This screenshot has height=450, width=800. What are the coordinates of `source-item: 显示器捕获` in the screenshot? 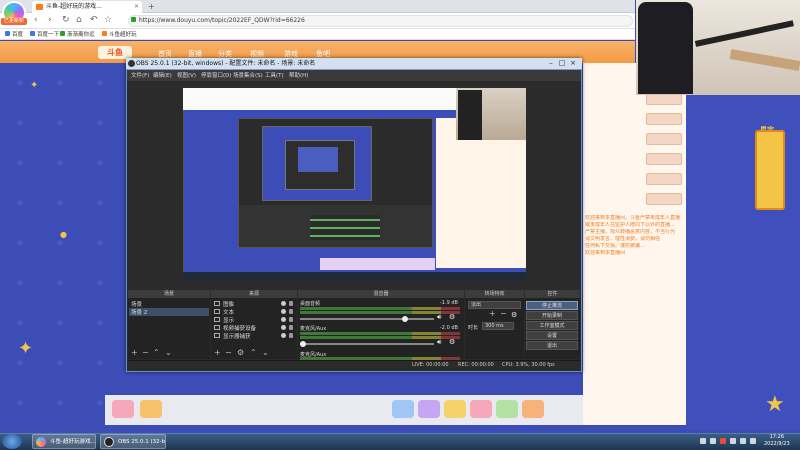 It's located at (237, 336).